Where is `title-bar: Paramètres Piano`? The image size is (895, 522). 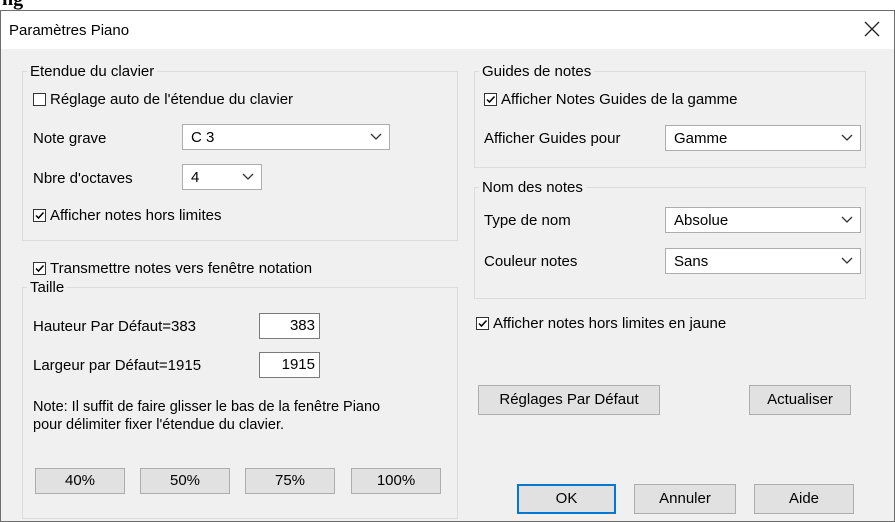 title-bar: Paramètres Piano is located at coordinates (447, 30).